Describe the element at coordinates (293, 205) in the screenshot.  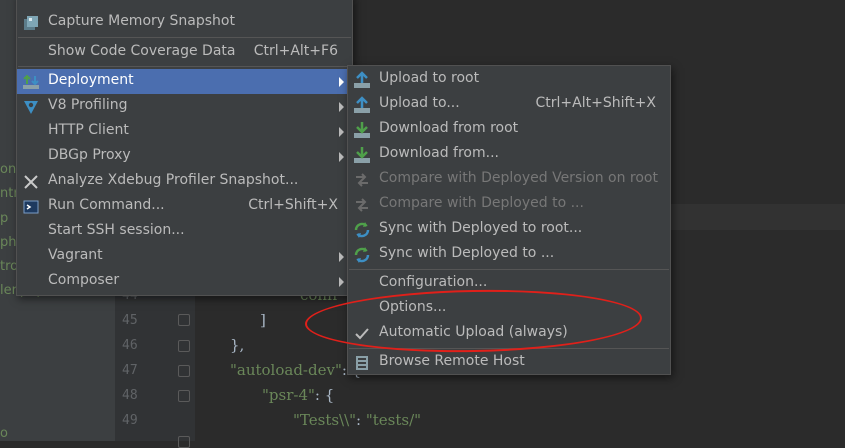
I see `menu-item-shortcut: Ctrl+Shift+X` at that location.